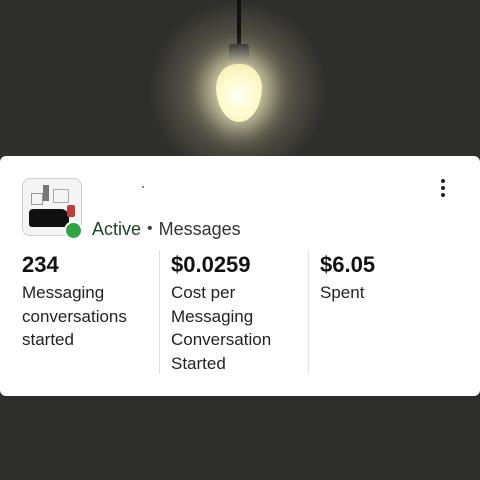 This screenshot has height=480, width=480. What do you see at coordinates (199, 228) in the screenshot?
I see `ad-type: Messages` at bounding box center [199, 228].